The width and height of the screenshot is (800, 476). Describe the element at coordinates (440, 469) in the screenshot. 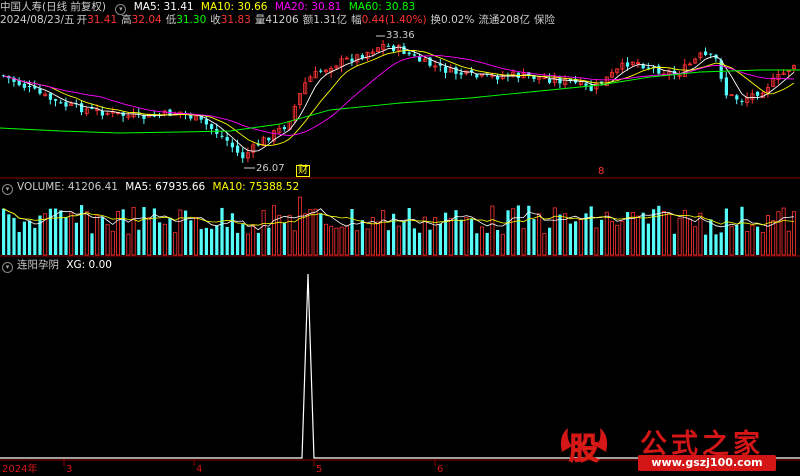

I see `xaxis-month-6: 6` at that location.